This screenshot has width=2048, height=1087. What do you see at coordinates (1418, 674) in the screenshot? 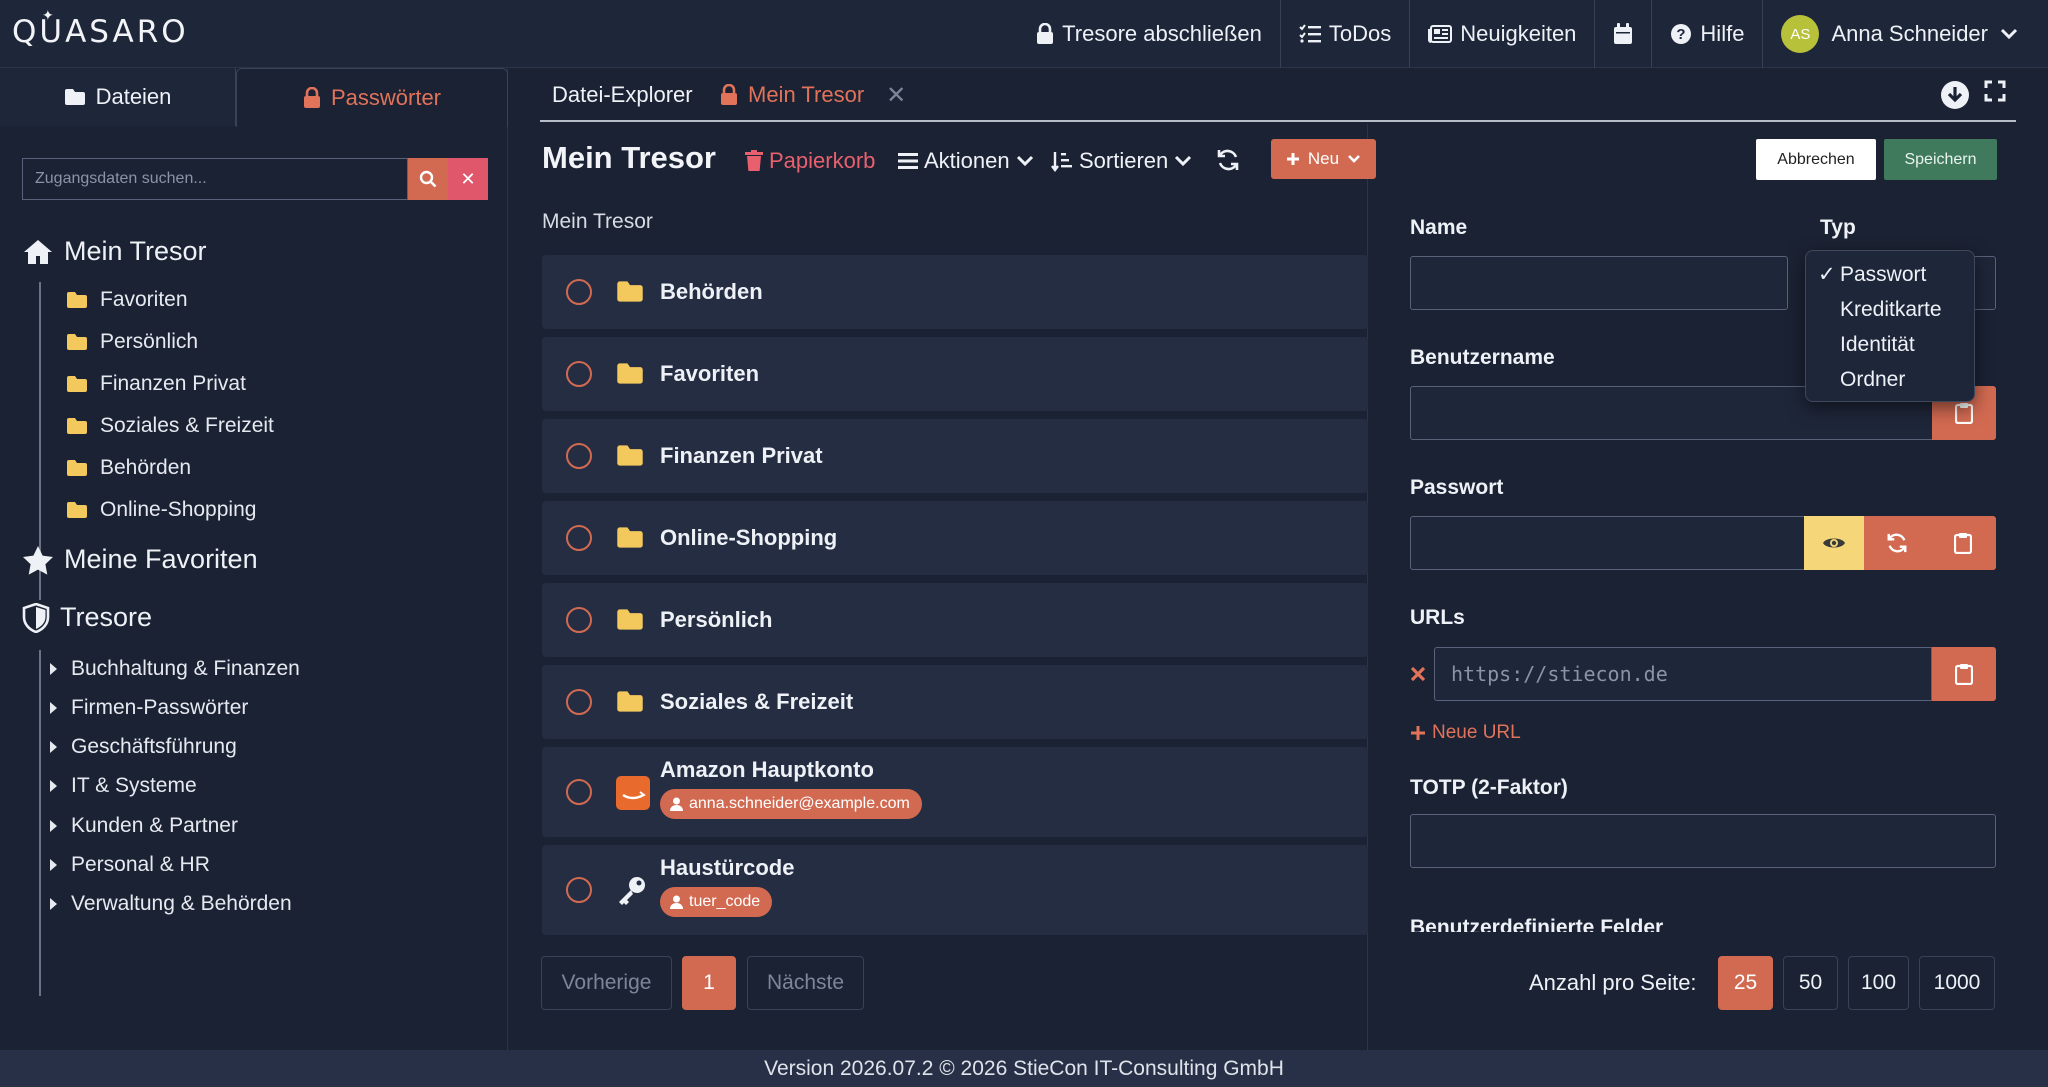
I see `remove-url-icon` at bounding box center [1418, 674].